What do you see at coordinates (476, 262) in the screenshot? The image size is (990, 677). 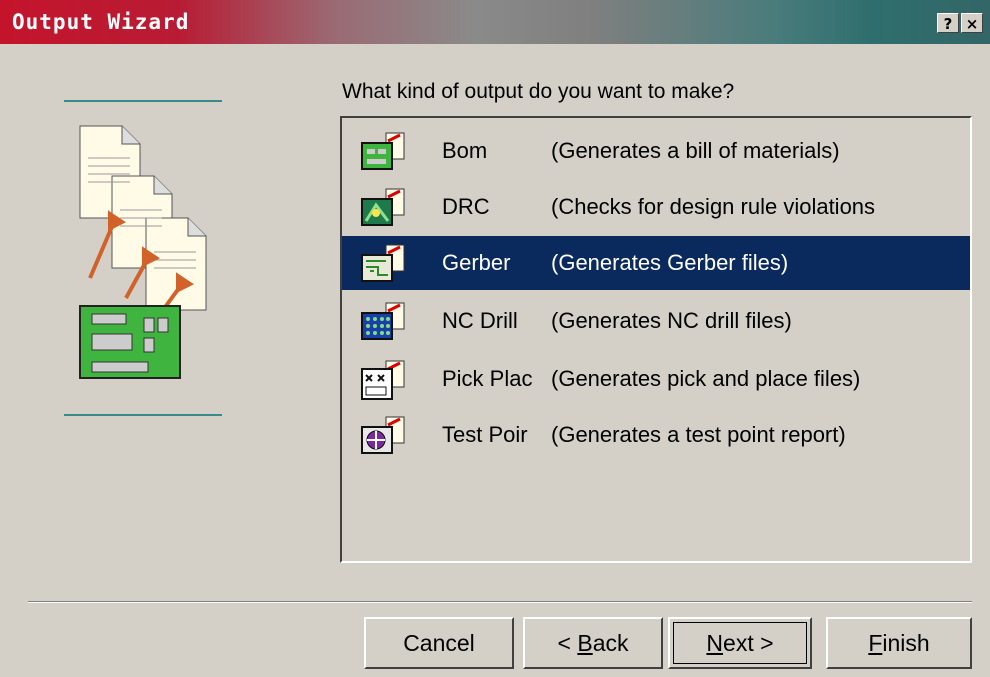 I see `output-name: Gerber` at bounding box center [476, 262].